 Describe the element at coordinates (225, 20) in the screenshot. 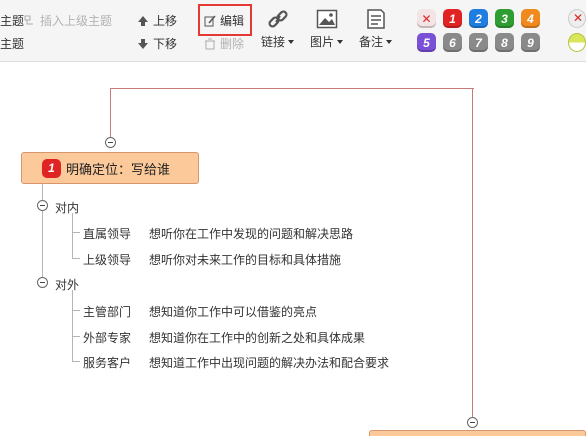

I see `edit-highlight-box` at that location.